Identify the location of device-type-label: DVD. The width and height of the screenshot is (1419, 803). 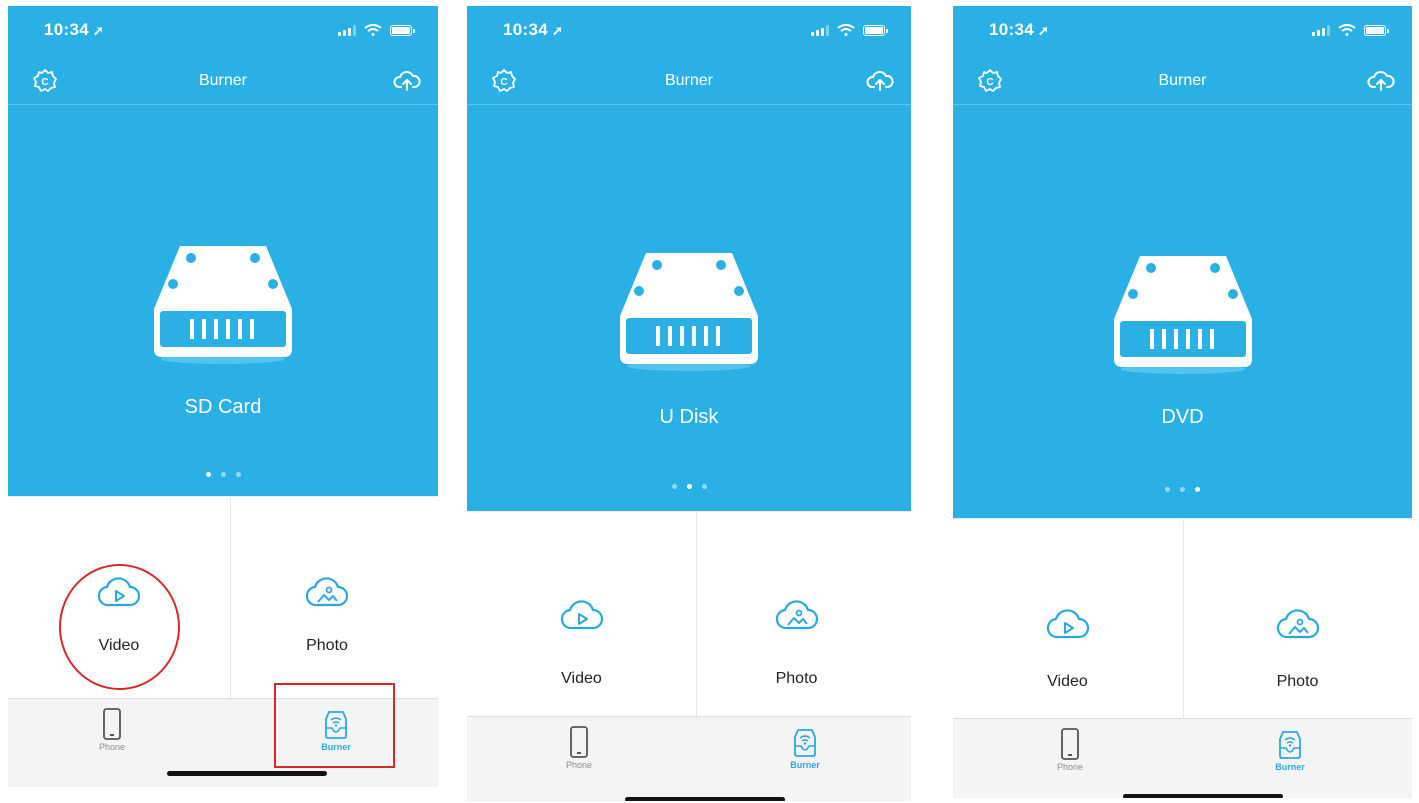
(1182, 417).